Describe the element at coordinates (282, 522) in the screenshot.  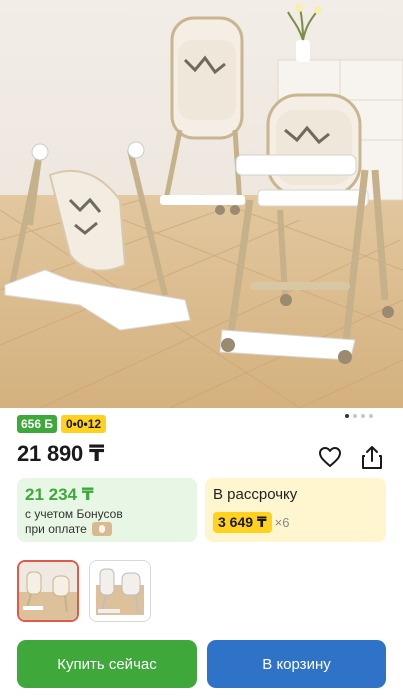
I see `installment-times: ×6` at that location.